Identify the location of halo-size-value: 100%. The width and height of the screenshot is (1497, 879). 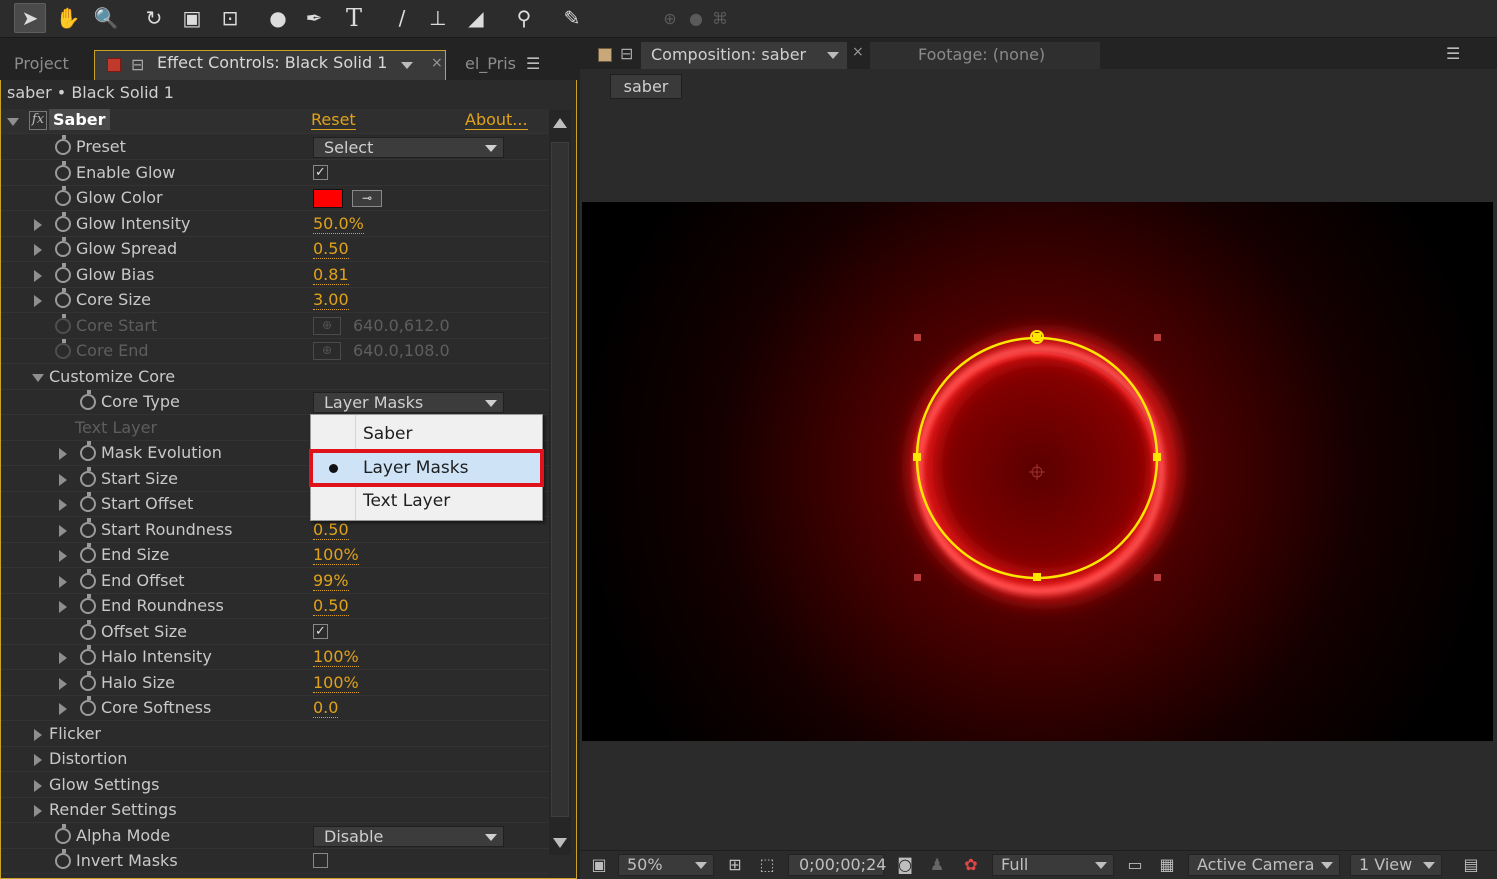
(336, 683).